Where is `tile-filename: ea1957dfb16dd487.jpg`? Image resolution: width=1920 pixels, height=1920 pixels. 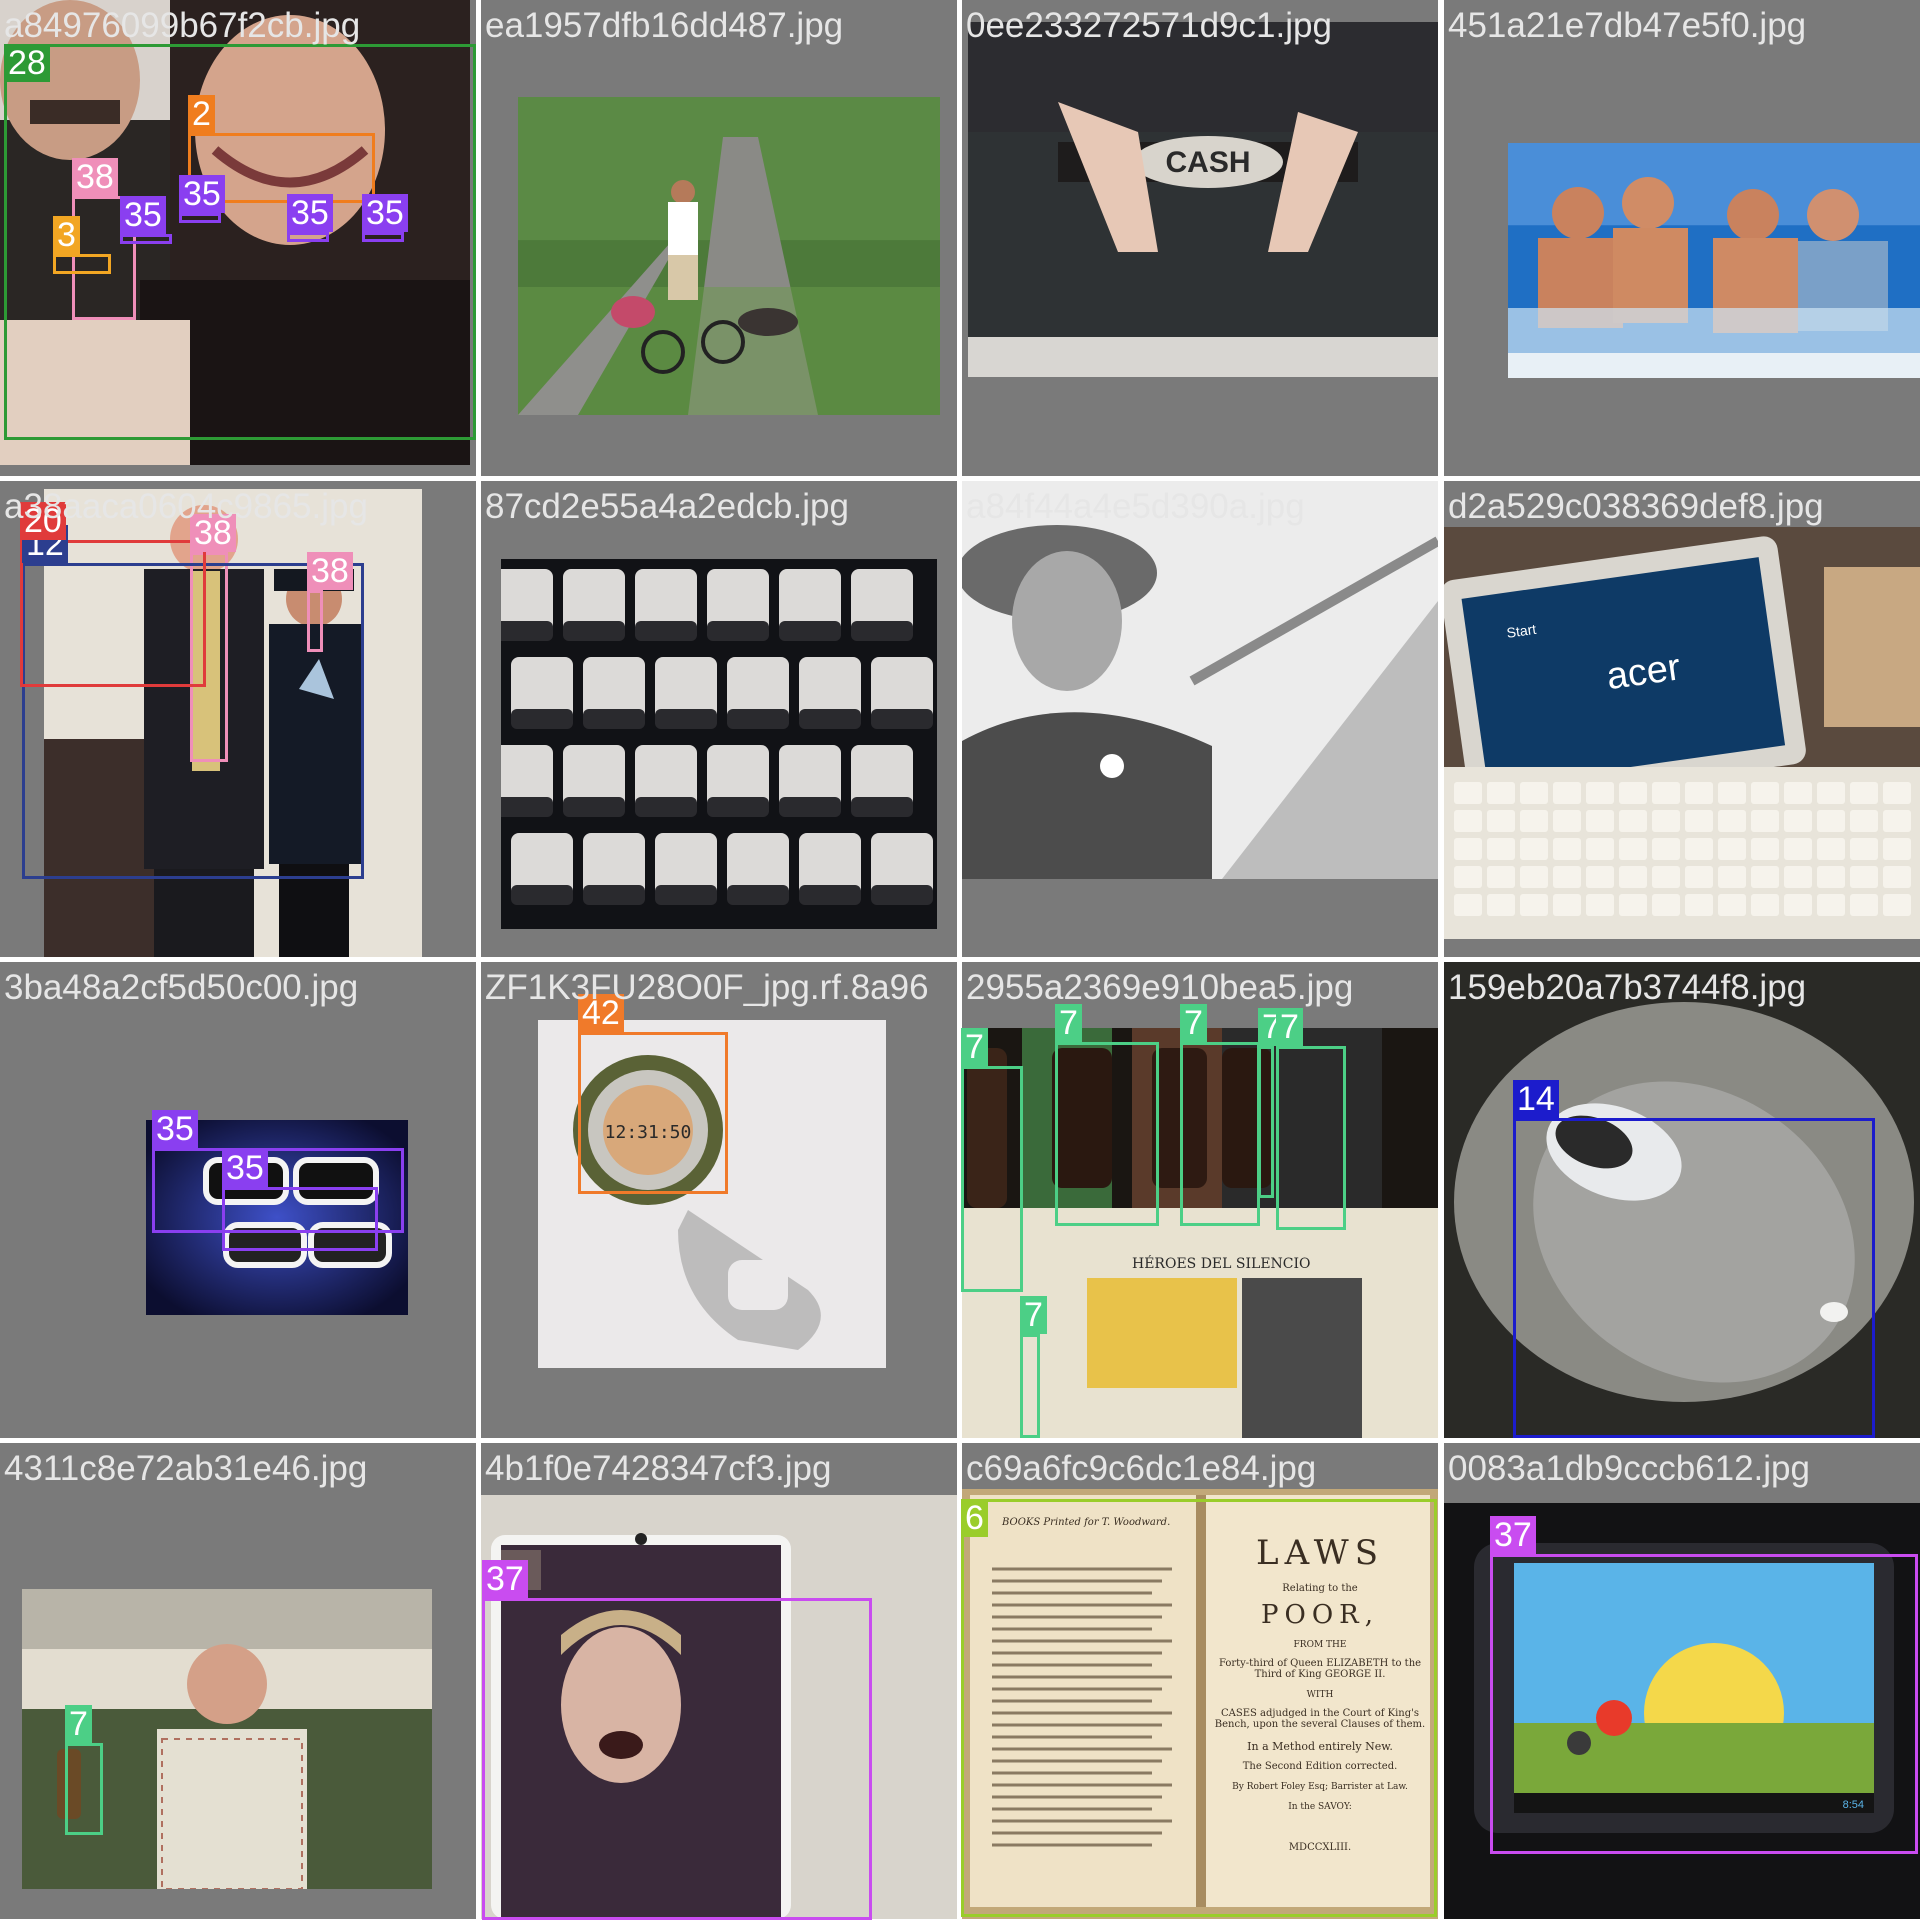 tile-filename: ea1957dfb16dd487.jpg is located at coordinates (664, 25).